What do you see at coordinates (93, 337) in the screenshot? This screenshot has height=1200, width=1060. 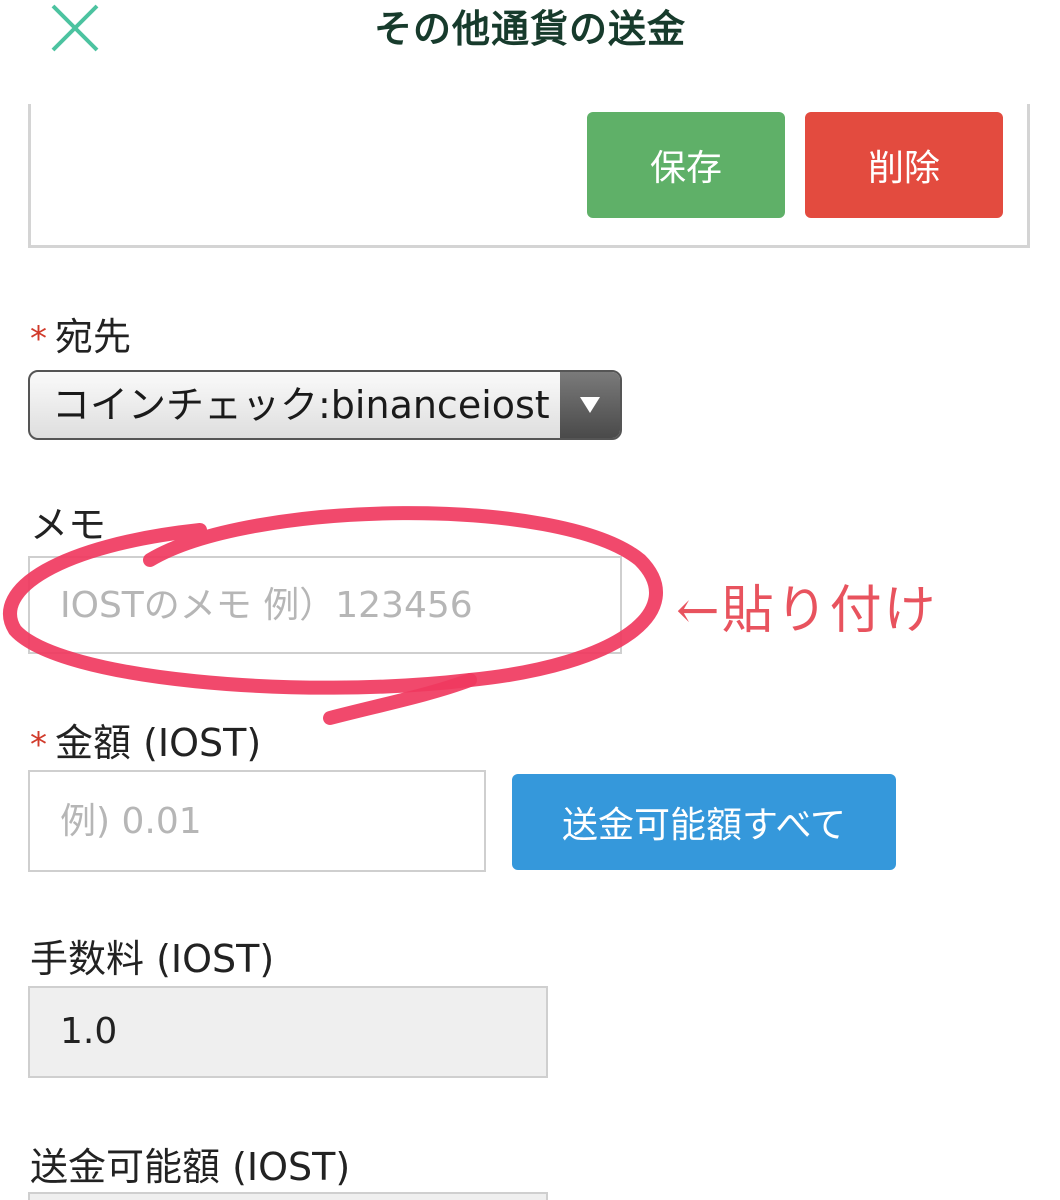 I see `destination-label: 宛先` at bounding box center [93, 337].